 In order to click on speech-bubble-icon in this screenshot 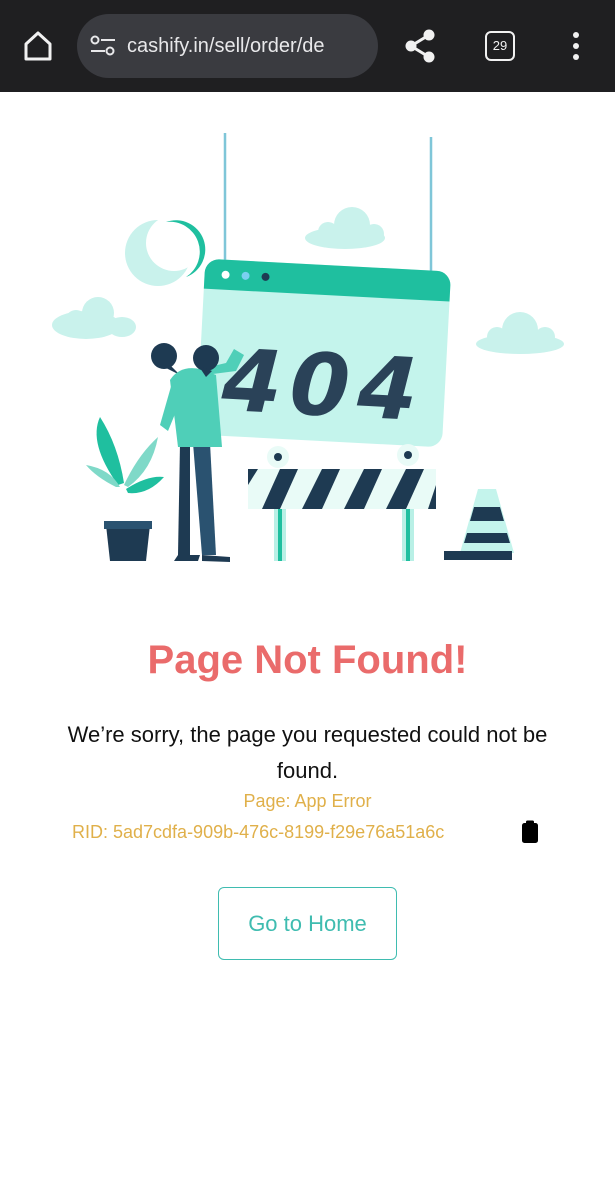, I will do `click(165, 359)`.